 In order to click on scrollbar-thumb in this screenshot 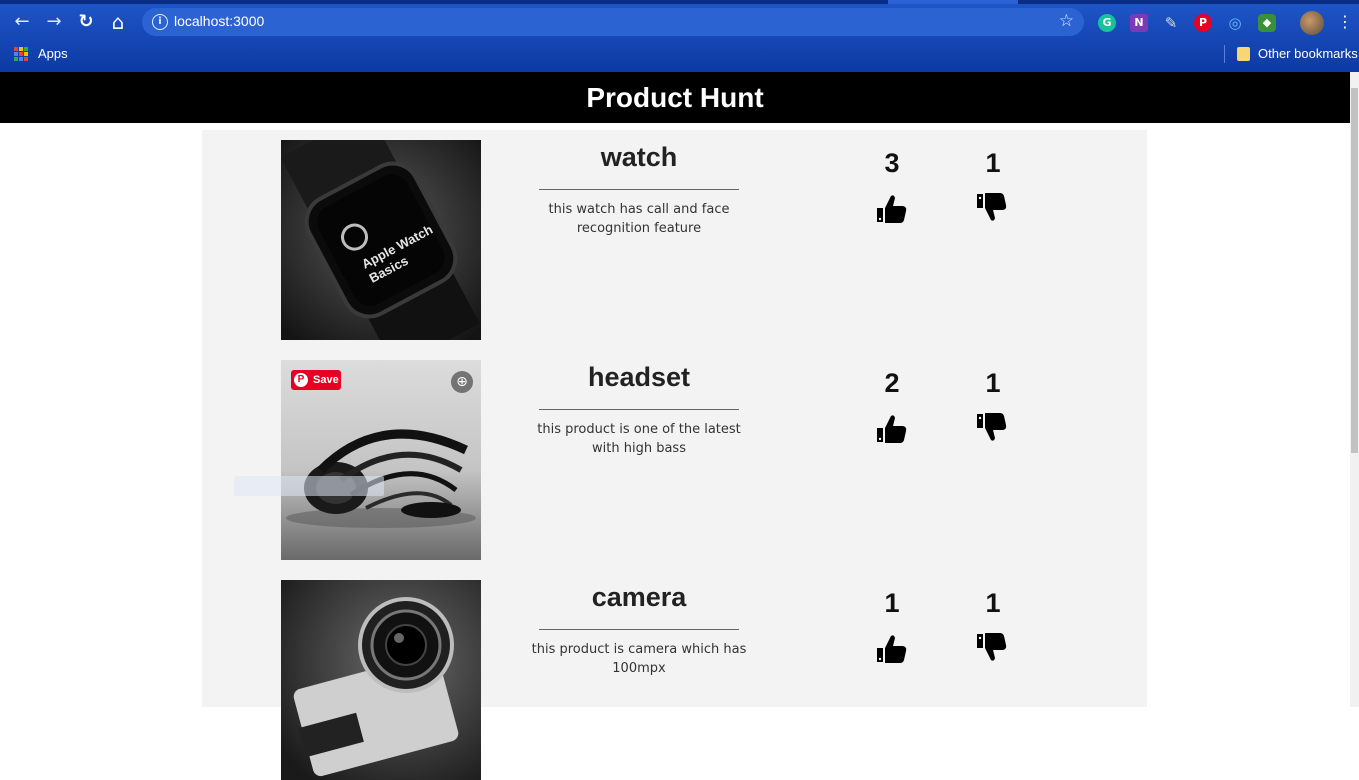, I will do `click(1354, 270)`.